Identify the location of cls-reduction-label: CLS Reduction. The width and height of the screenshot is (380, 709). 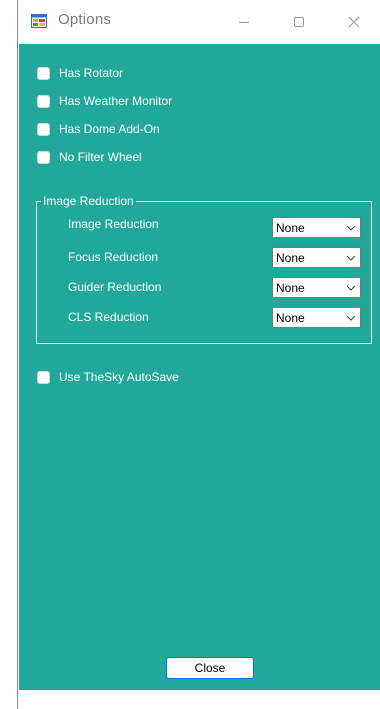
(108, 317).